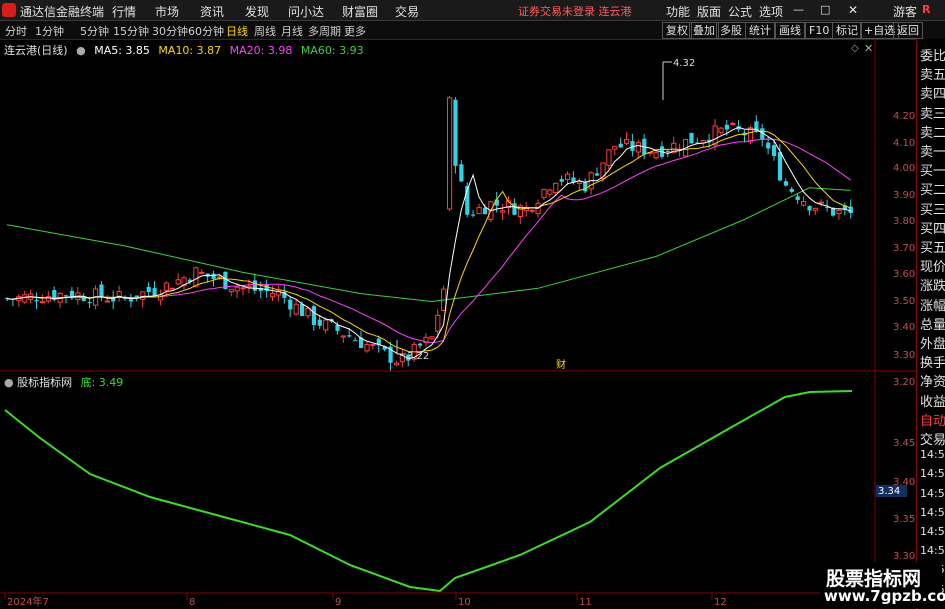 Image resolution: width=945 pixels, height=609 pixels. I want to click on chart-close-icon: ✕, so click(868, 48).